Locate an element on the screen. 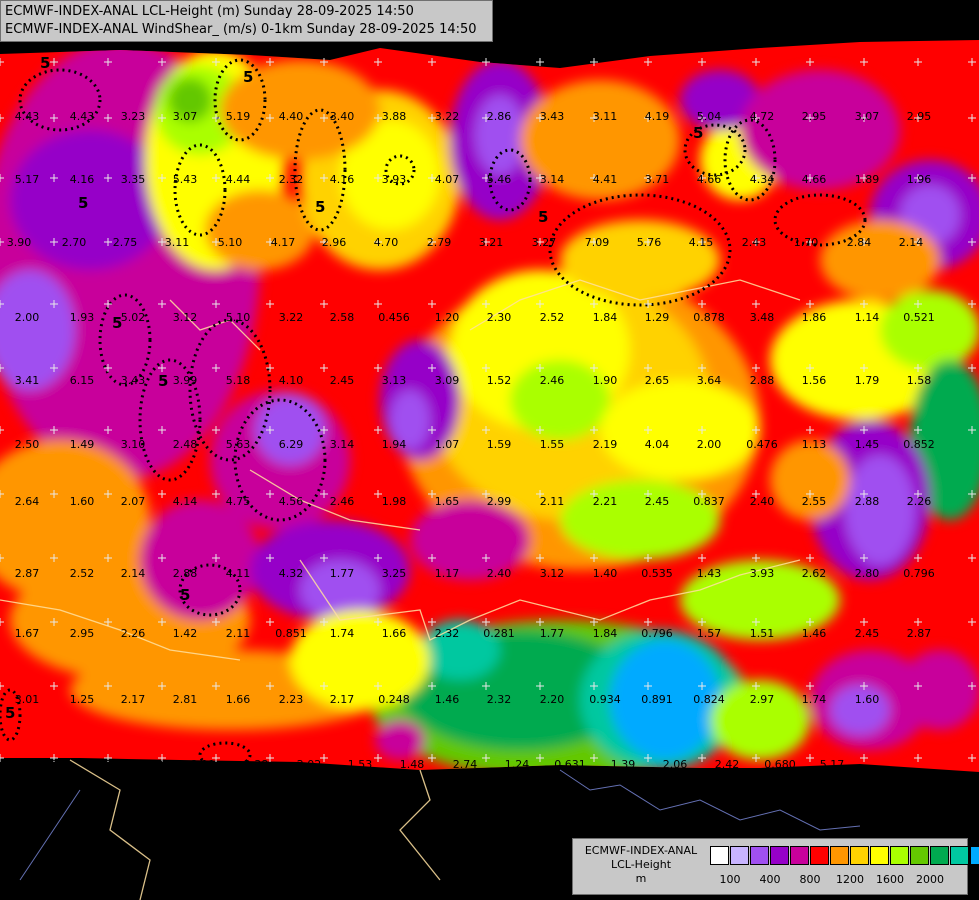 The height and width of the screenshot is (900, 979). shear-value-label: 1.90 is located at coordinates (605, 380).